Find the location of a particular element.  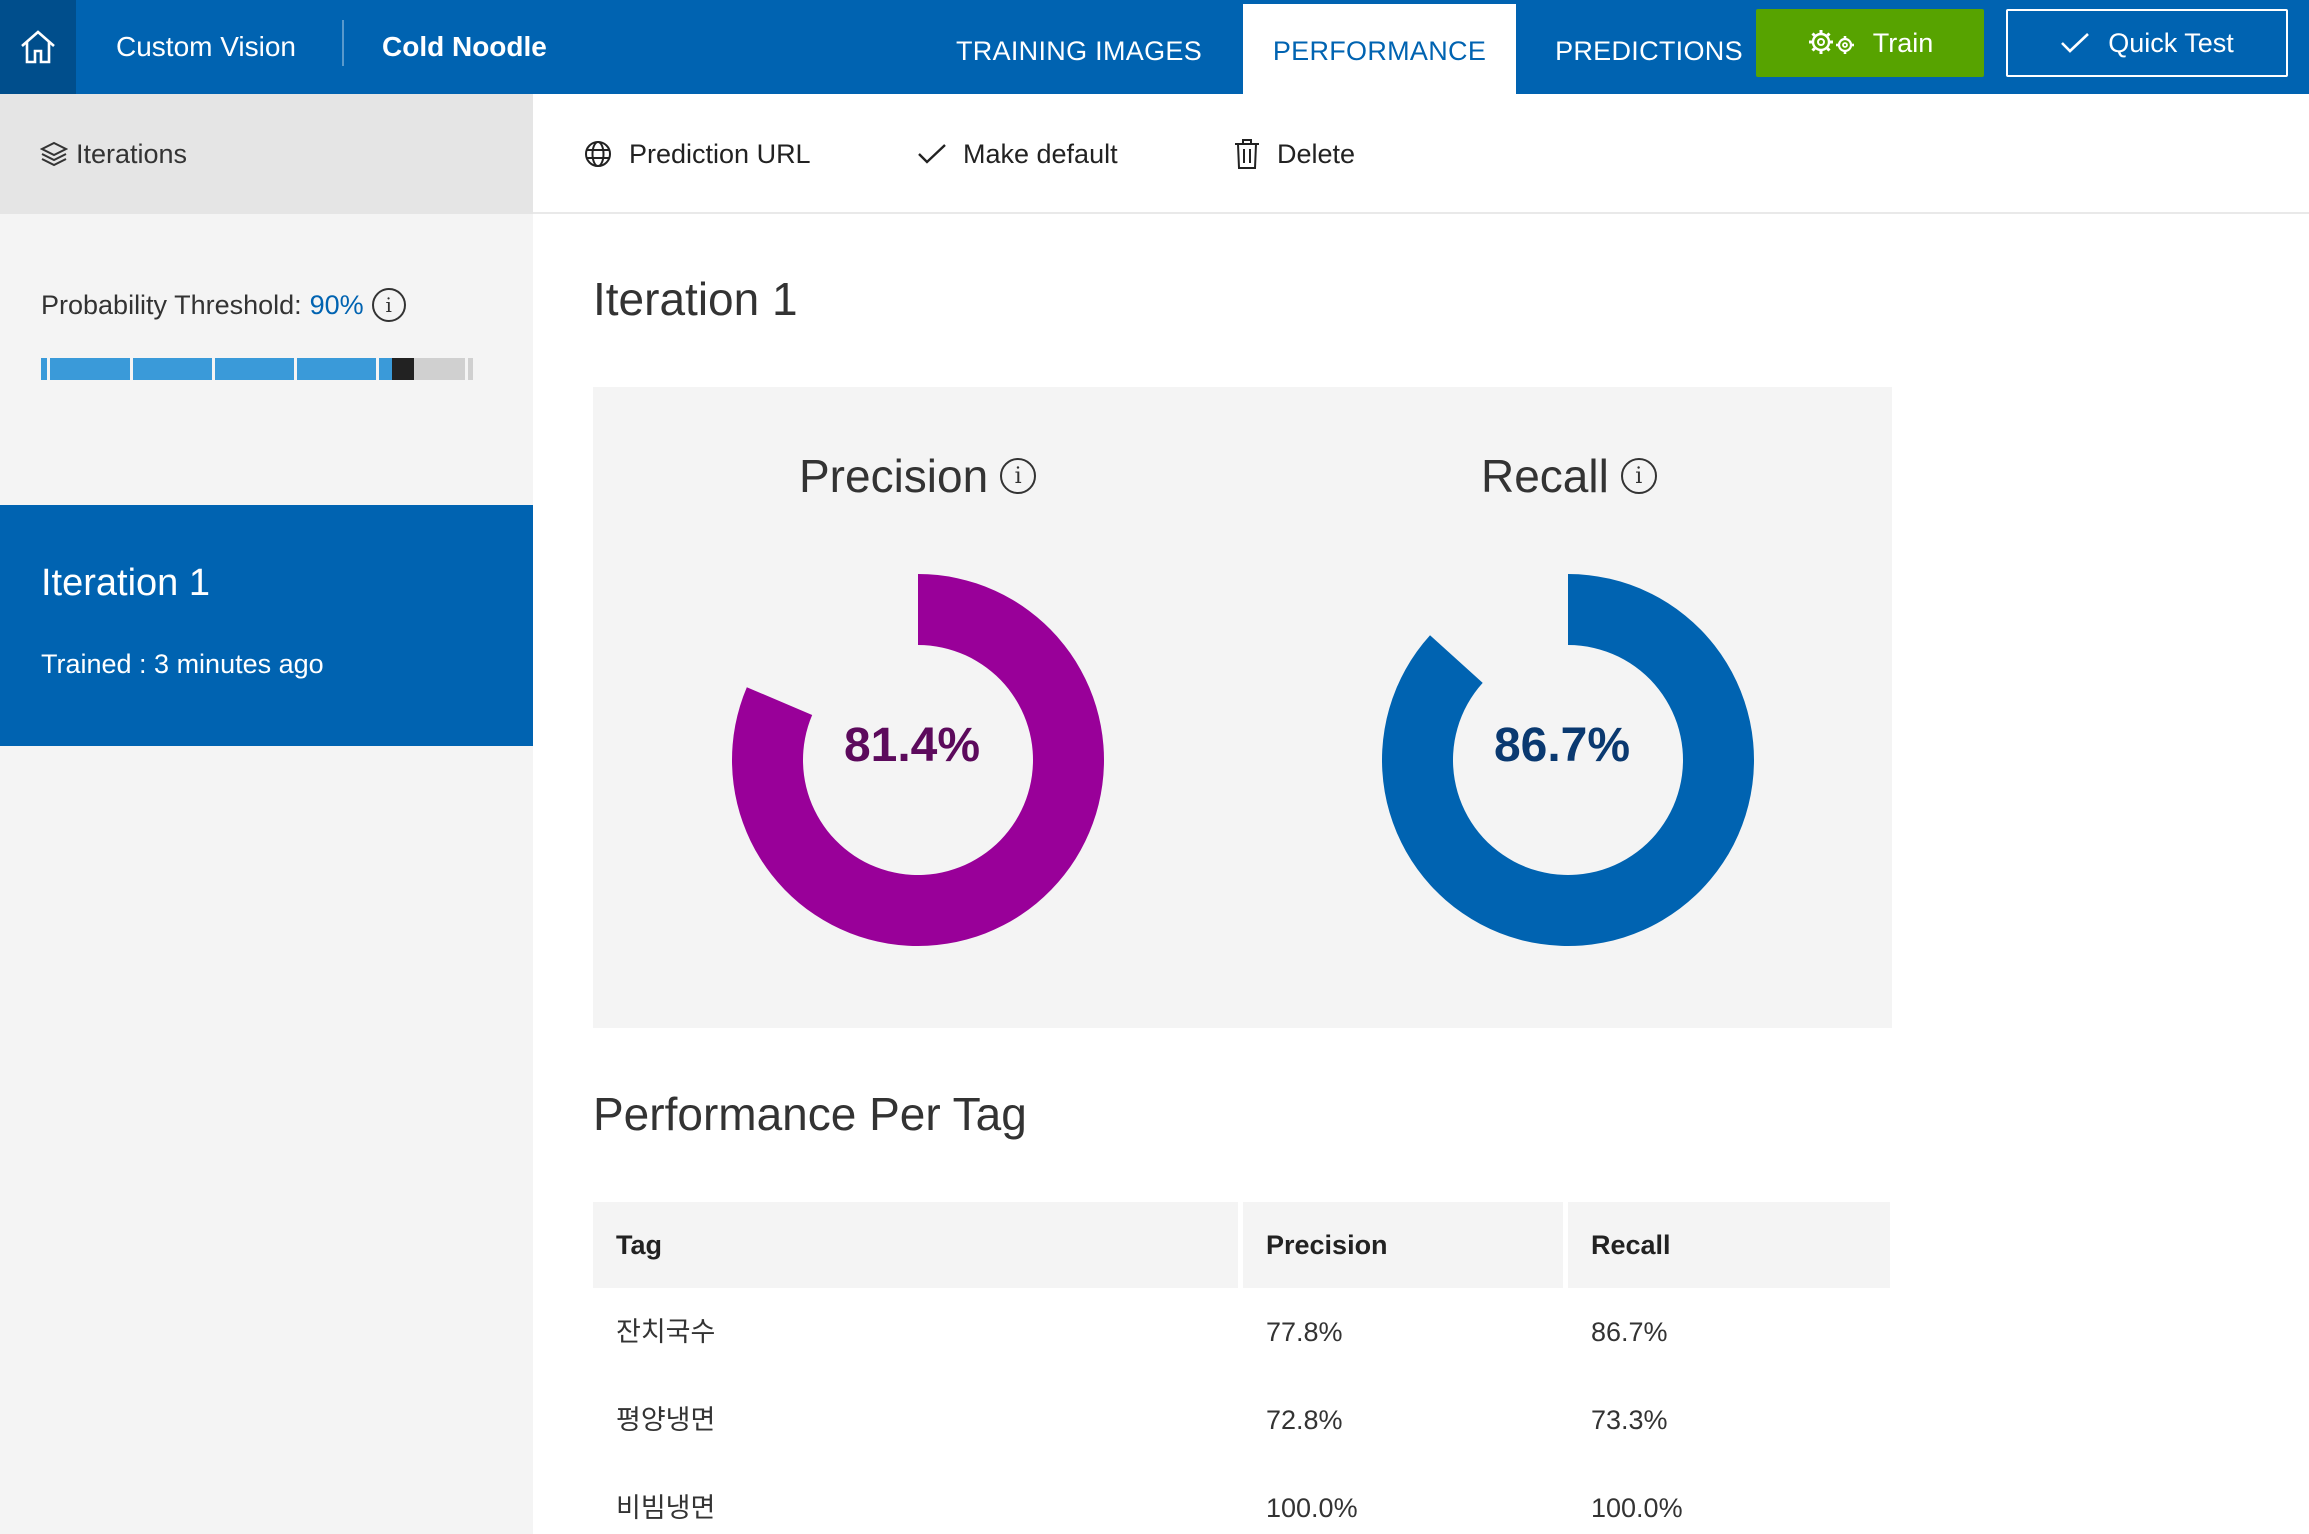

slider-thumb is located at coordinates (403, 369).